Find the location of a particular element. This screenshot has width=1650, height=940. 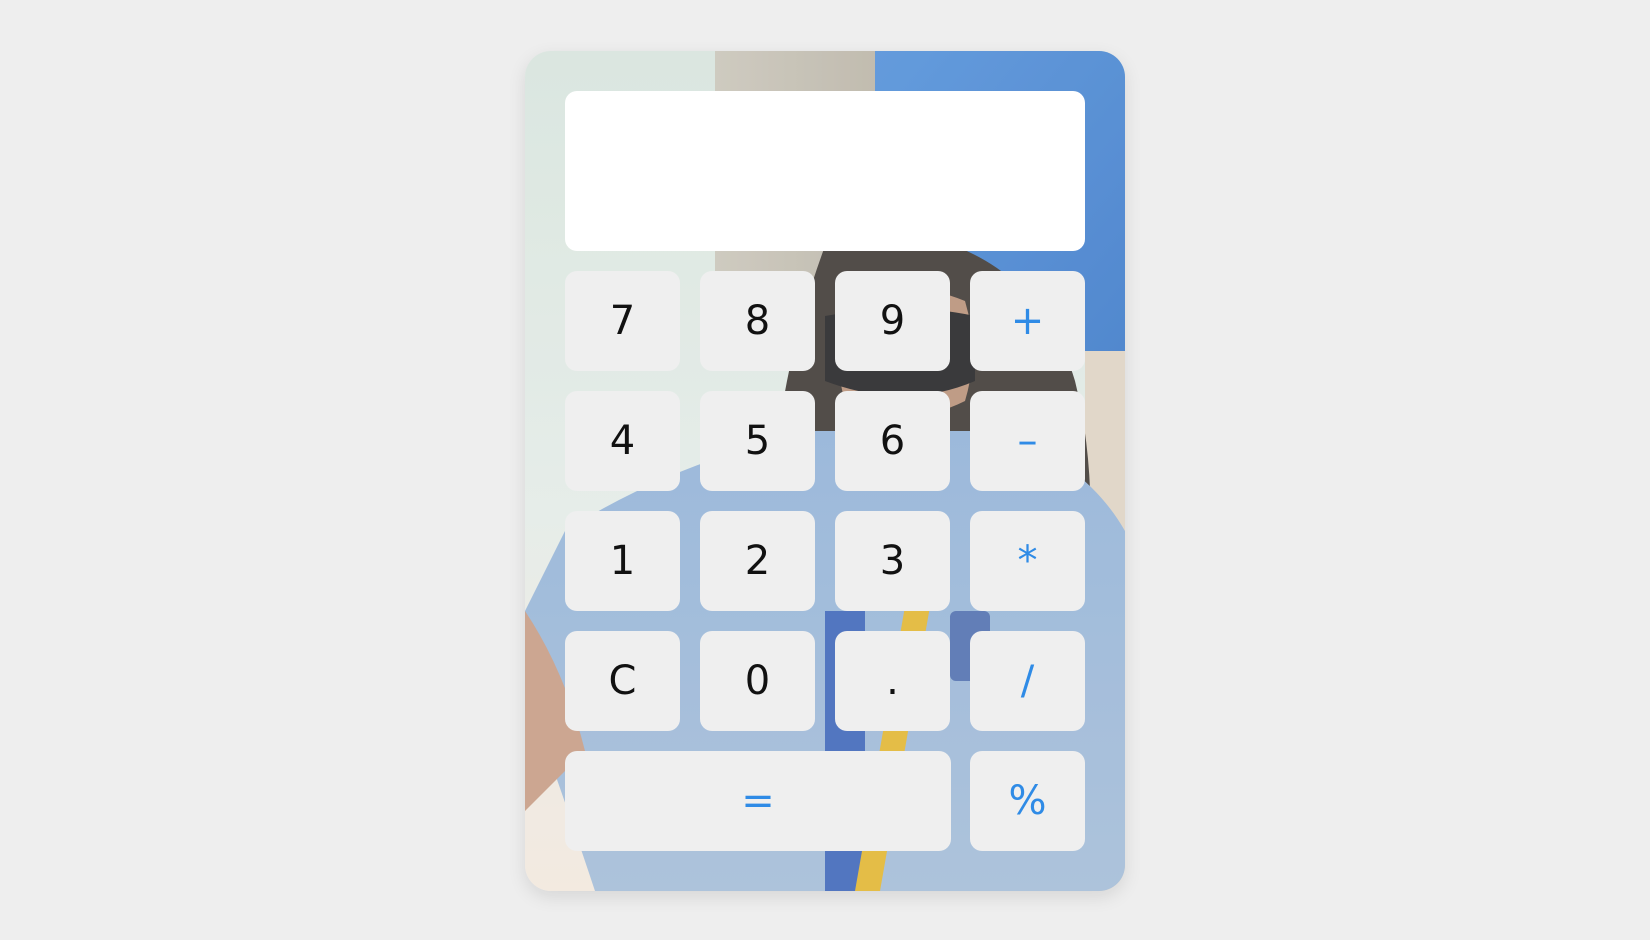

key-decimal: . is located at coordinates (892, 681).